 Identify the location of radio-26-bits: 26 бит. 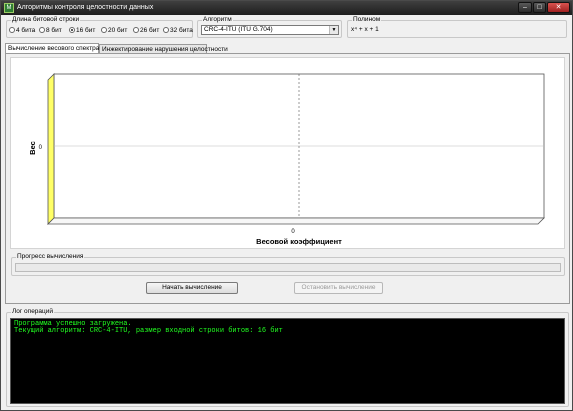
(146, 31).